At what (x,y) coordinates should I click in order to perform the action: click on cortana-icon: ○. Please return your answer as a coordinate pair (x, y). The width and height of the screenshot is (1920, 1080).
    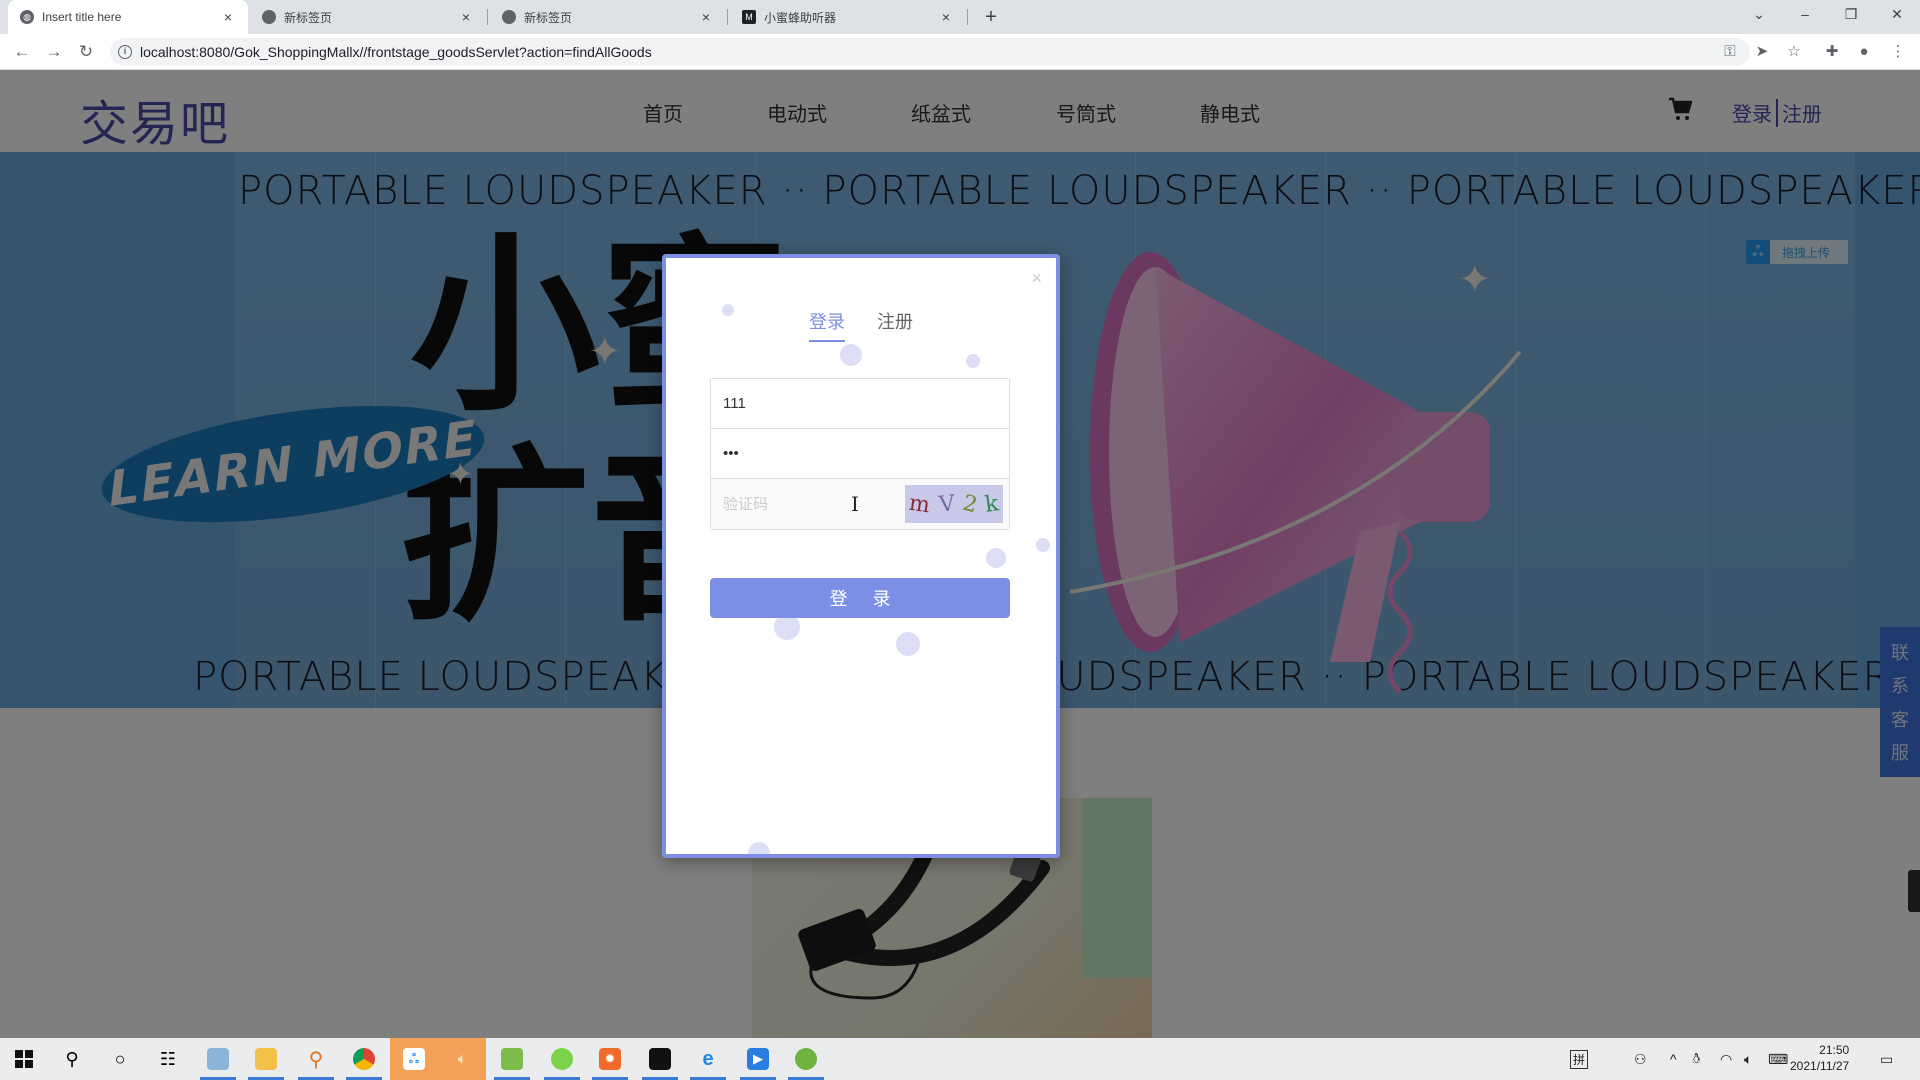
    Looking at the image, I should click on (120, 1059).